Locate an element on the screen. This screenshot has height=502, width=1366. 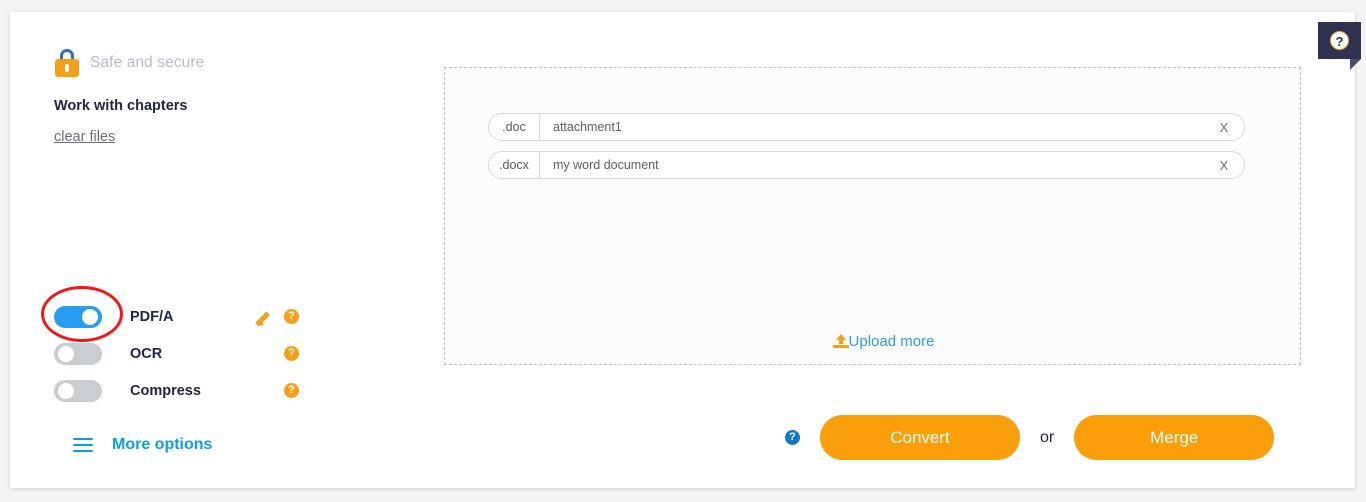
option-row-pdfa: PDF/A ? is located at coordinates (214, 316).